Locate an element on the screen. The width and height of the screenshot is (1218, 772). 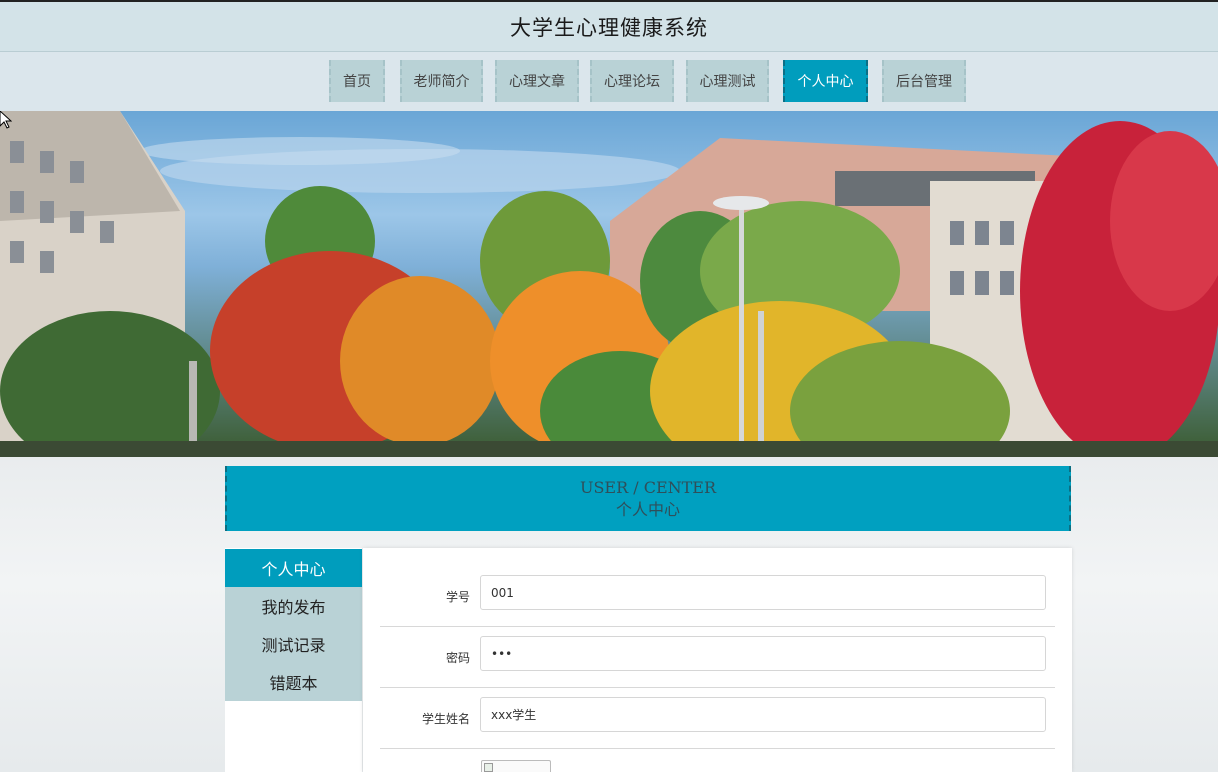
form-row-student-id: 学号 is located at coordinates (717, 596).